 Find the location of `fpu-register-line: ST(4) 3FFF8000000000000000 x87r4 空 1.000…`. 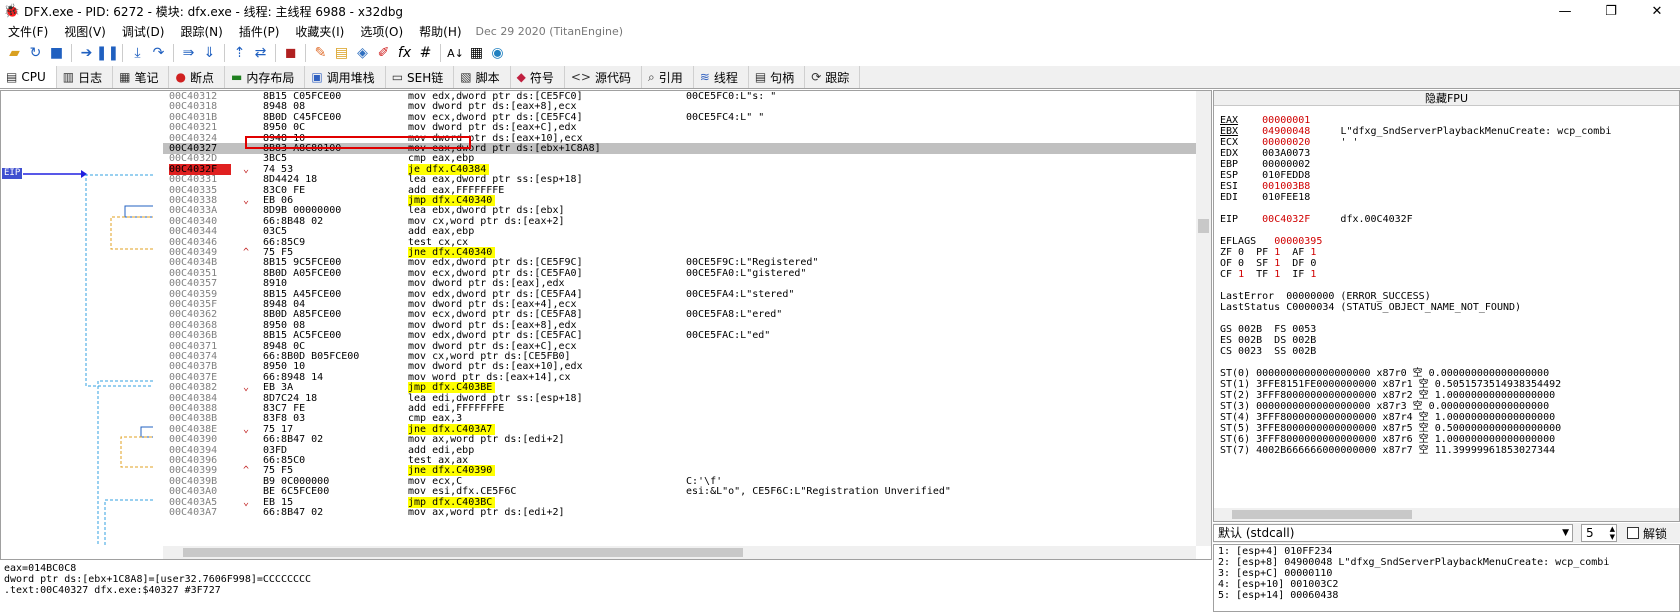

fpu-register-line: ST(4) 3FFF8000000000000000 x87r4 空 1.000… is located at coordinates (1447, 417).